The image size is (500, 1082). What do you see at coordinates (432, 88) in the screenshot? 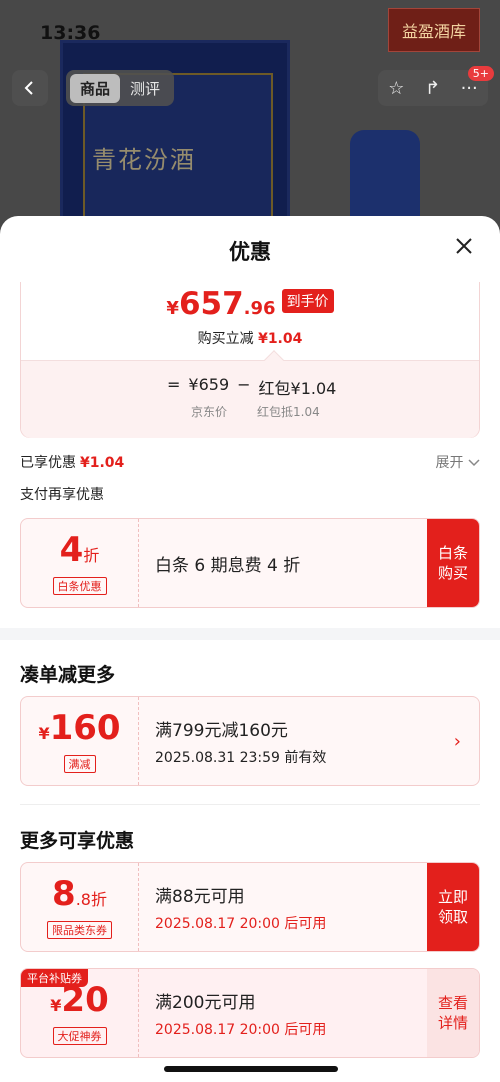
I see `share-icon: ↱` at bounding box center [432, 88].